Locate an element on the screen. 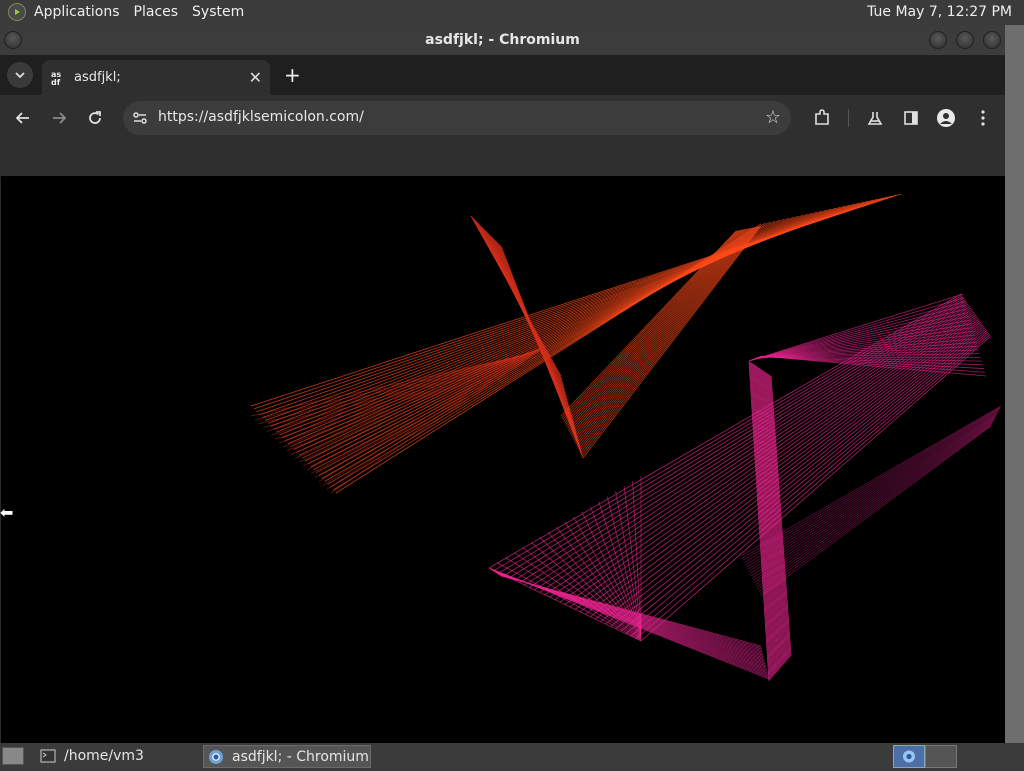  minimize-button is located at coordinates (938, 40).